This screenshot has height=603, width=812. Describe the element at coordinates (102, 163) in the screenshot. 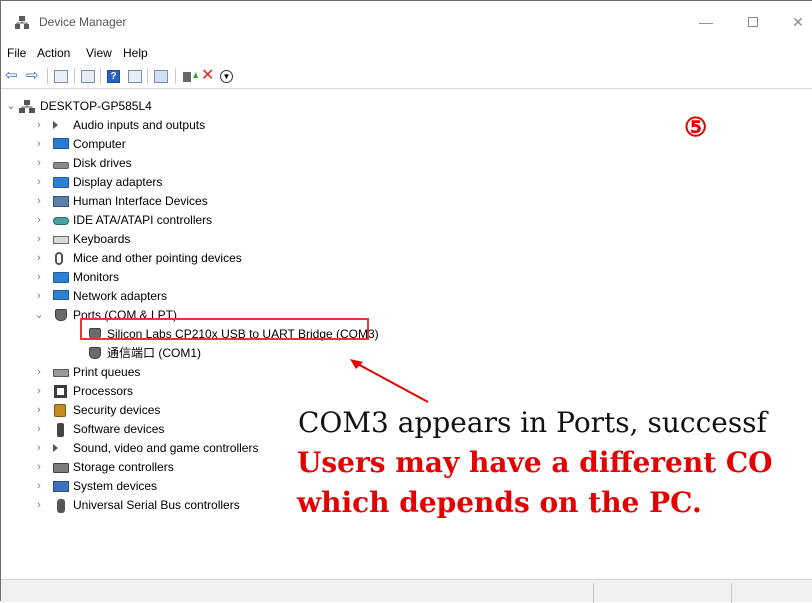

I see `tree-item-label: Disk drives` at that location.